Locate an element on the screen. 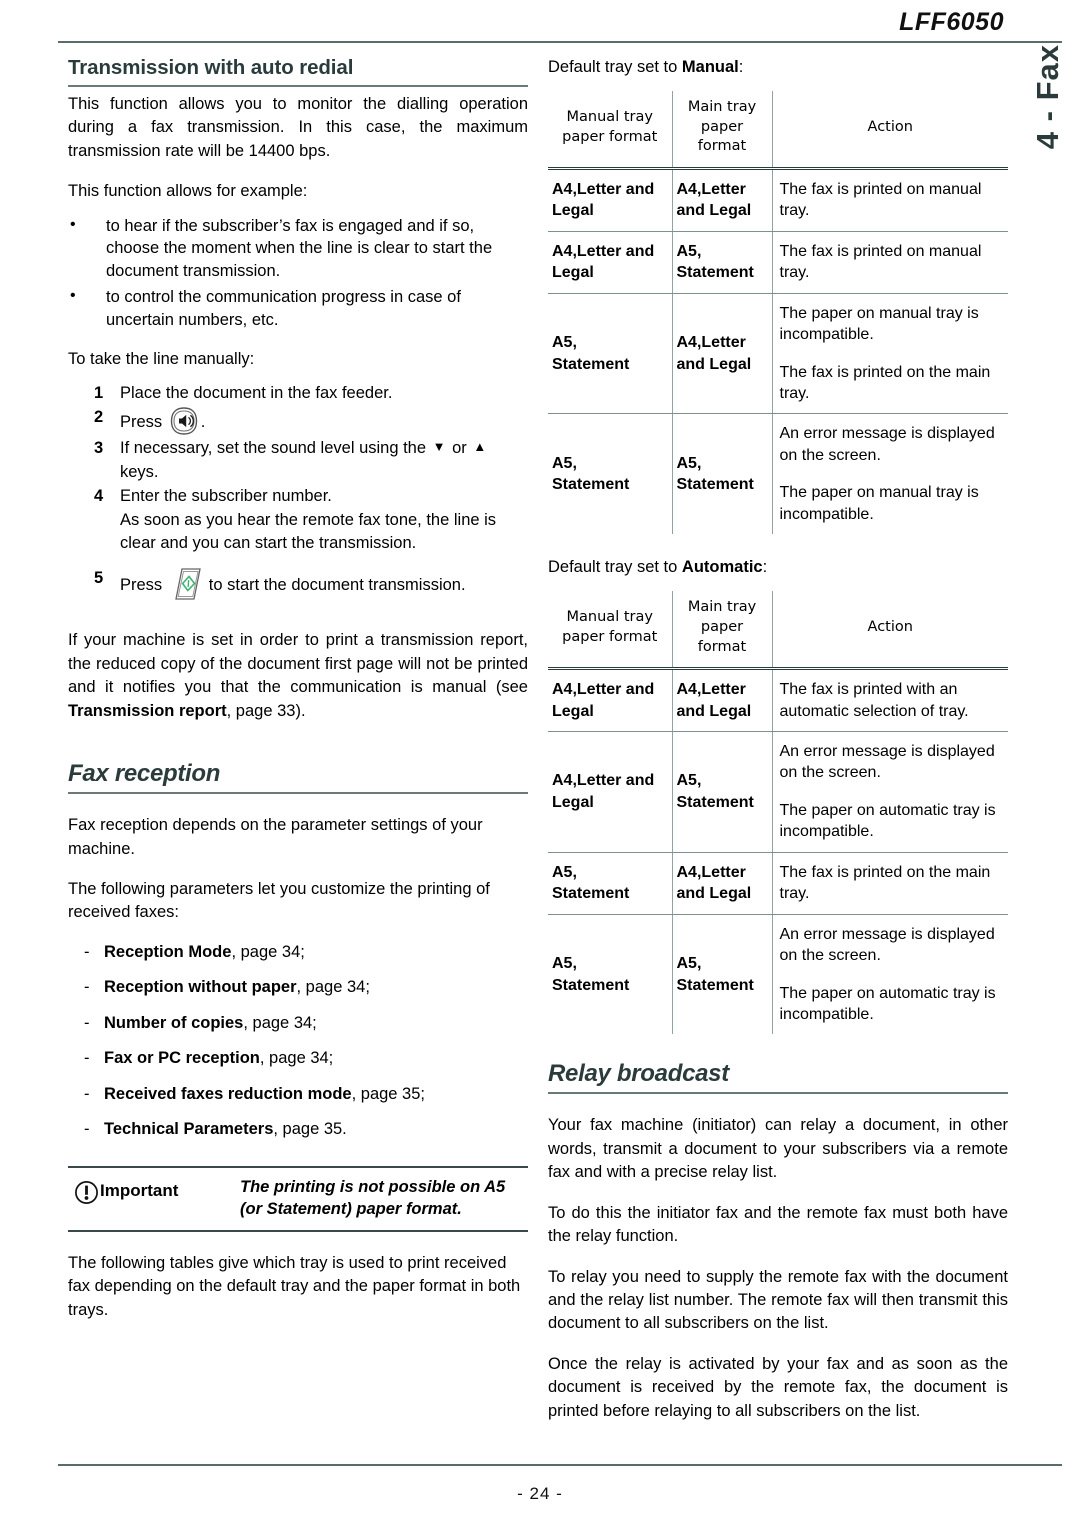 Image resolution: width=1080 pixels, height=1528 pixels. step-text: Enter the subscriber number. is located at coordinates (226, 496).